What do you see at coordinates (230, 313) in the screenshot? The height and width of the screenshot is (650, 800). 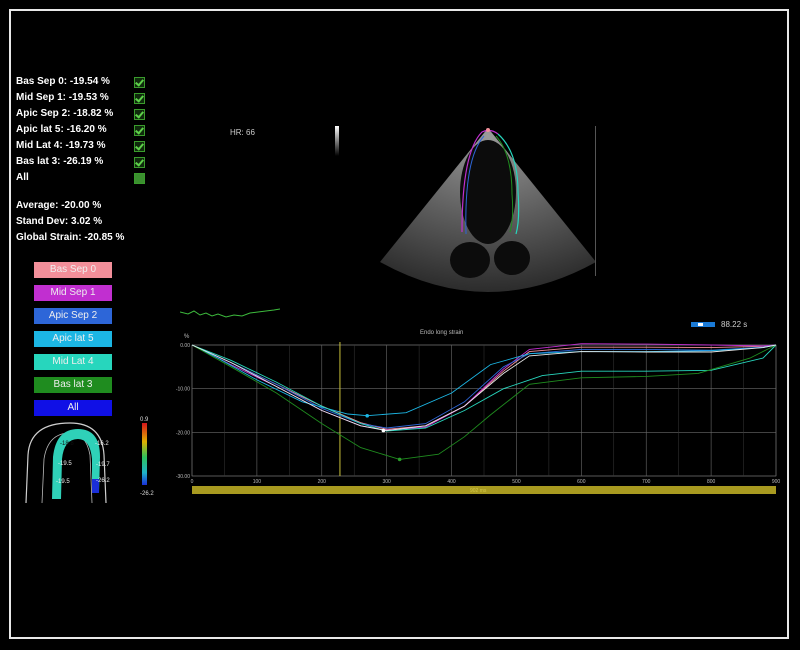 I see `ecg-trace` at bounding box center [230, 313].